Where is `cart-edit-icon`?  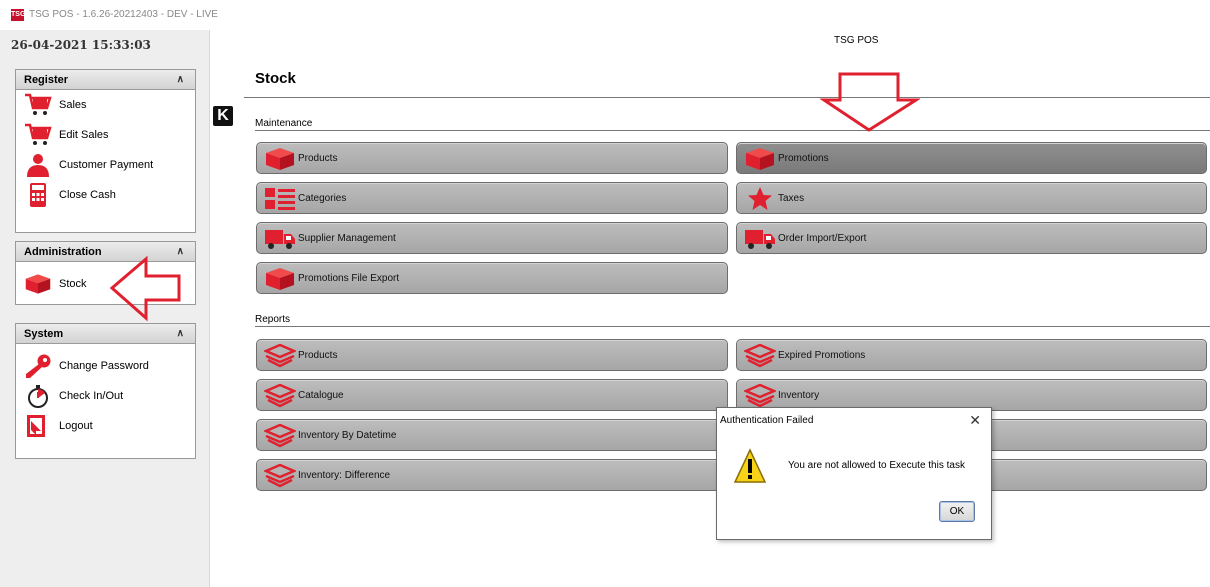
cart-edit-icon is located at coordinates (38, 135).